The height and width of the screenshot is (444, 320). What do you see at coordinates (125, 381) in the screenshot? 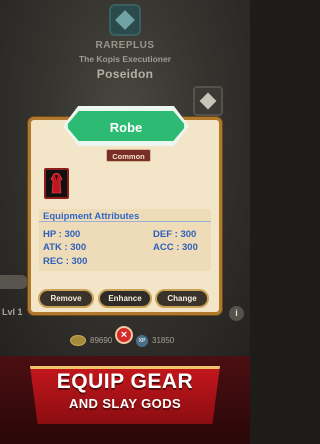
I see `promo-headline: EQUIP GEAR` at bounding box center [125, 381].